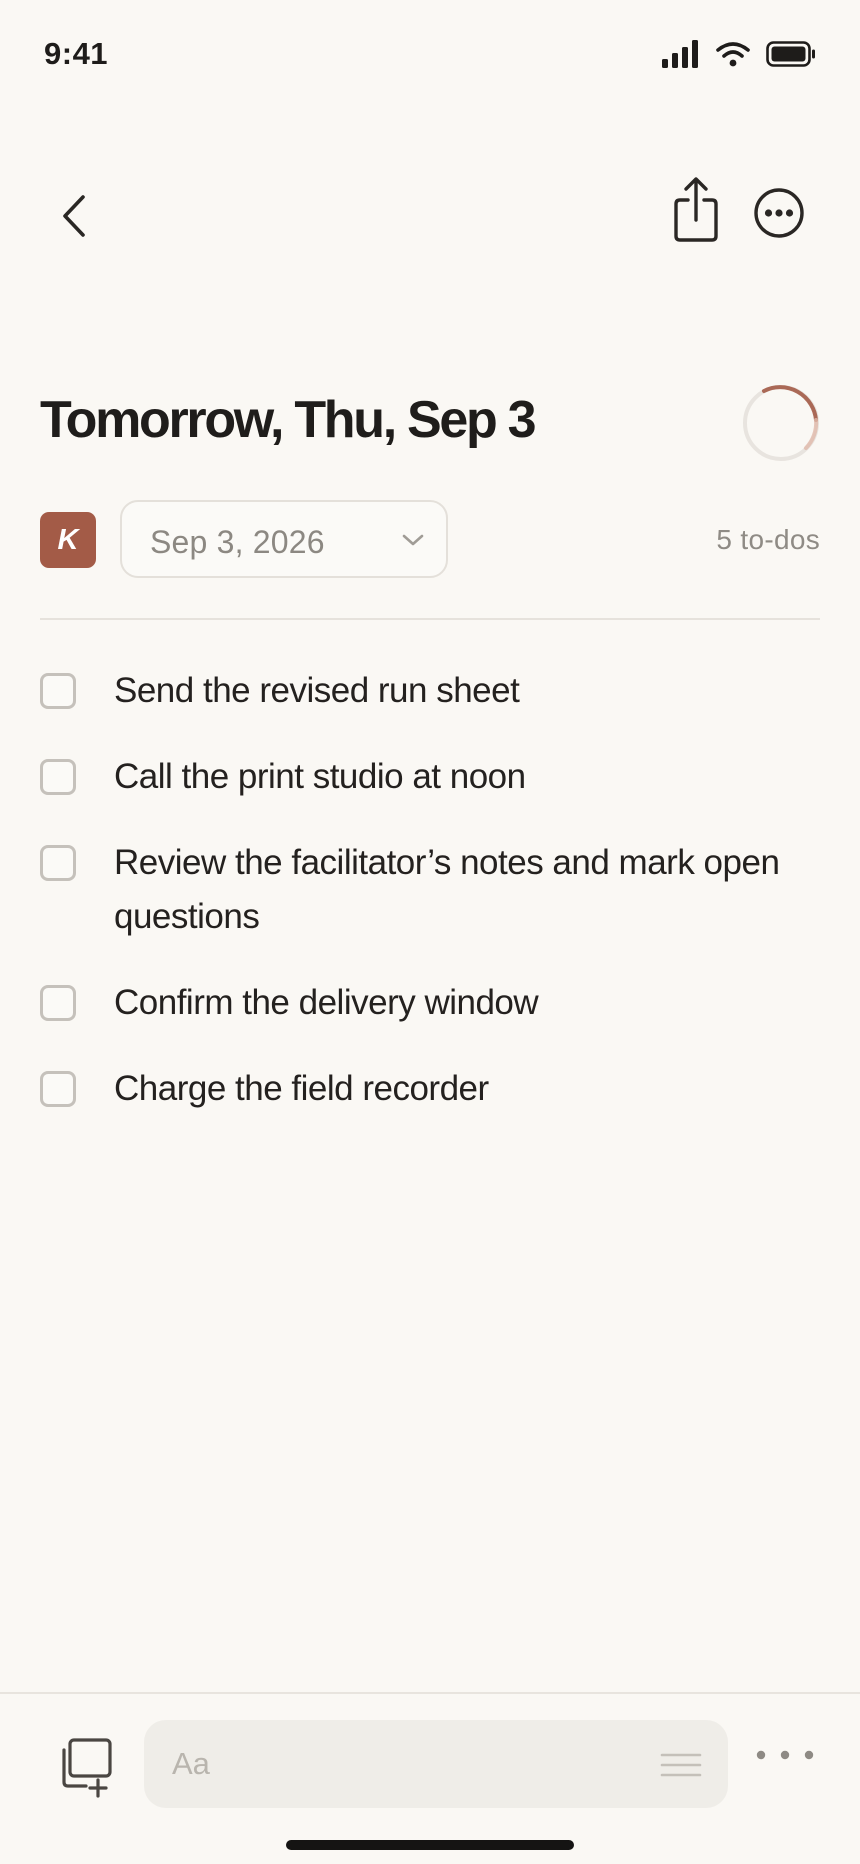 The width and height of the screenshot is (860, 1864). I want to click on signal-icon, so click(680, 54).